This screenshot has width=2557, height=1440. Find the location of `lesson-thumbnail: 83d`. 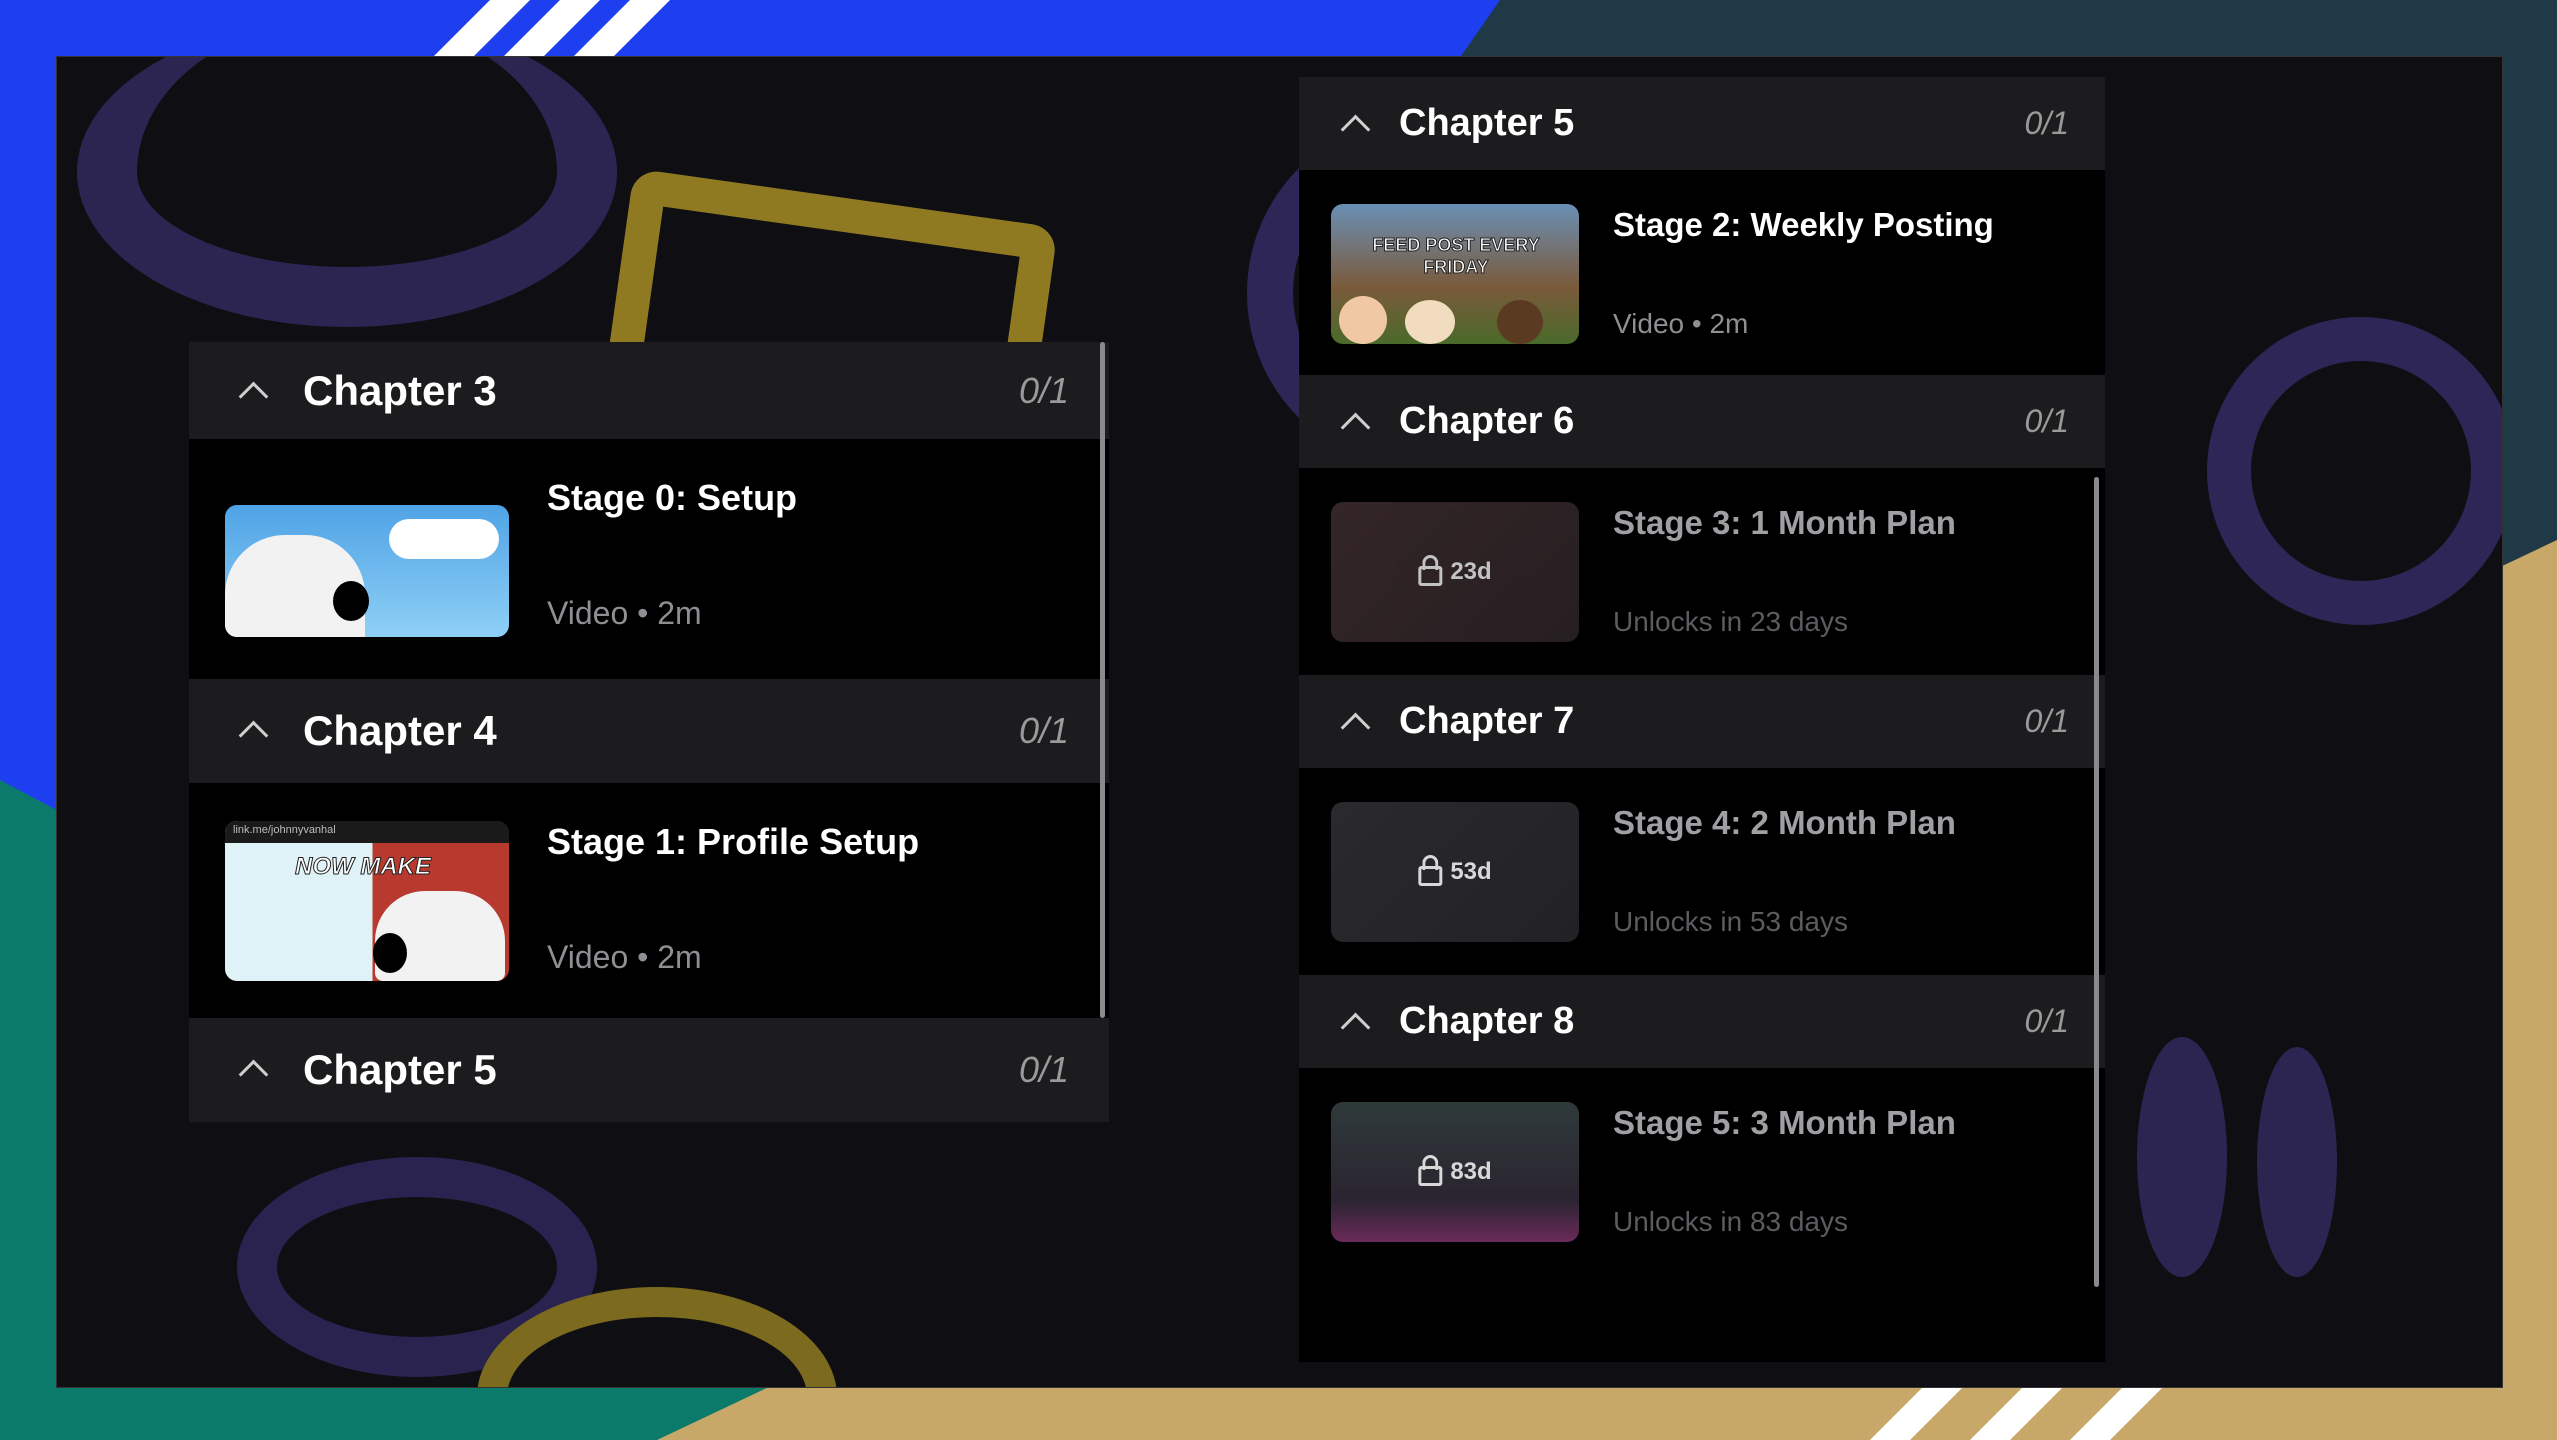

lesson-thumbnail: 83d is located at coordinates (1455, 1172).